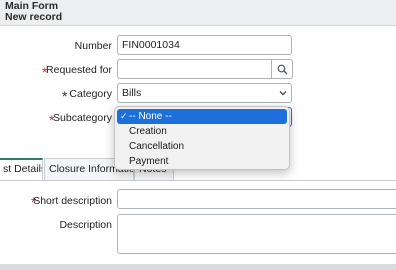 The height and width of the screenshot is (270, 396). What do you see at coordinates (283, 93) in the screenshot?
I see `chevron-down-icon` at bounding box center [283, 93].